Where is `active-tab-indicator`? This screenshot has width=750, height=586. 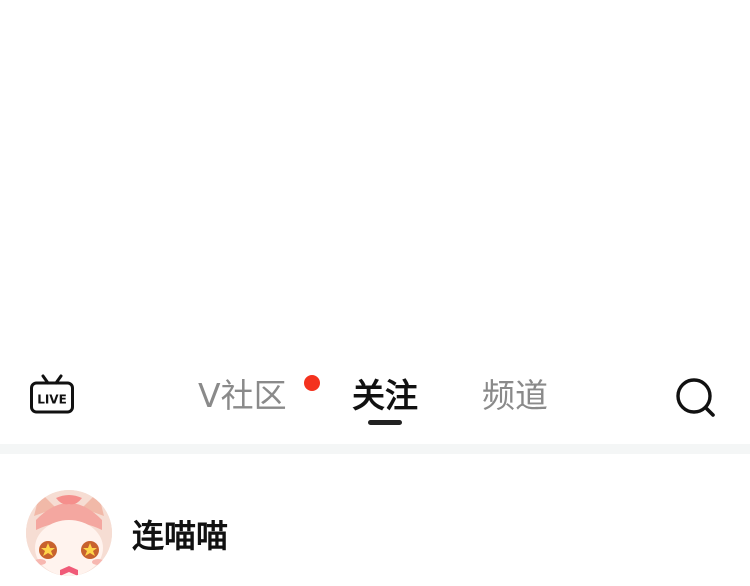 active-tab-indicator is located at coordinates (385, 422).